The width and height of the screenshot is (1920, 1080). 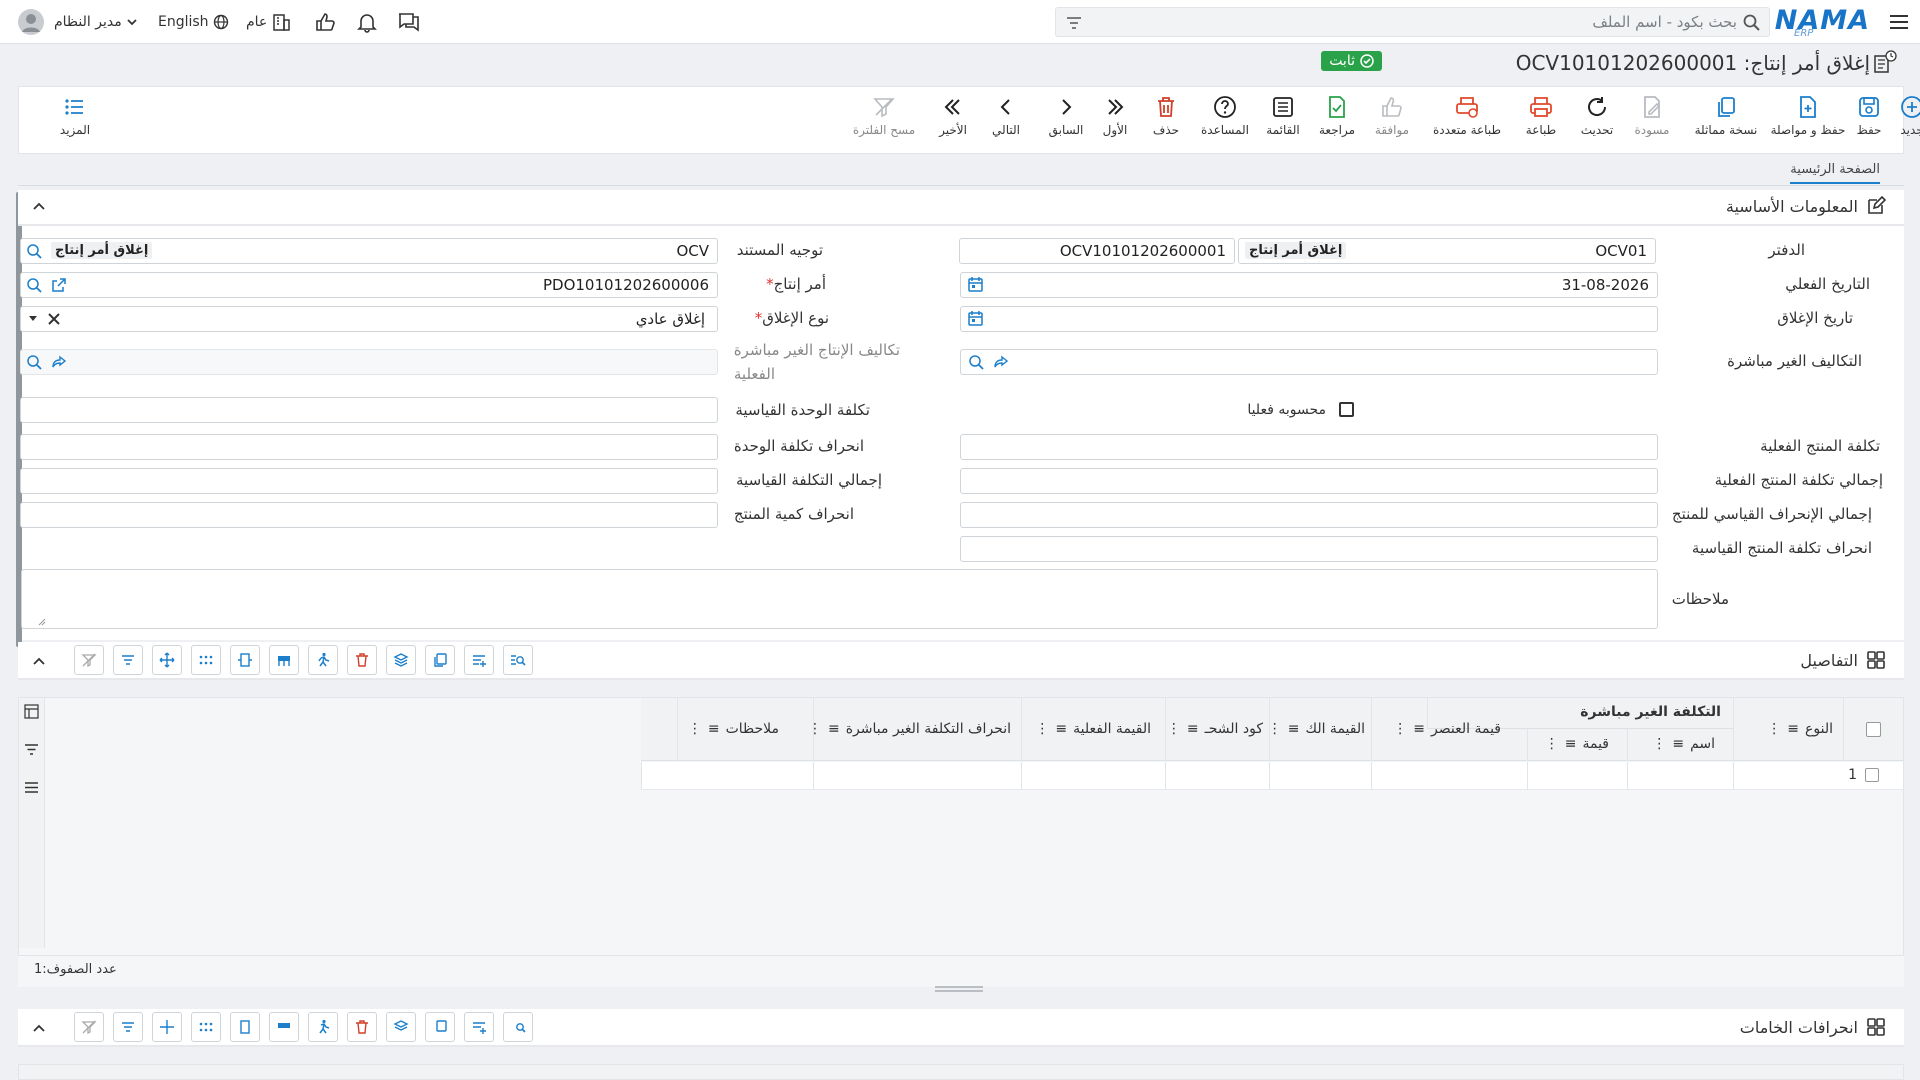 What do you see at coordinates (369, 251) in the screenshot?
I see `direction-field: OCV إغلاق أمر إنتاج` at bounding box center [369, 251].